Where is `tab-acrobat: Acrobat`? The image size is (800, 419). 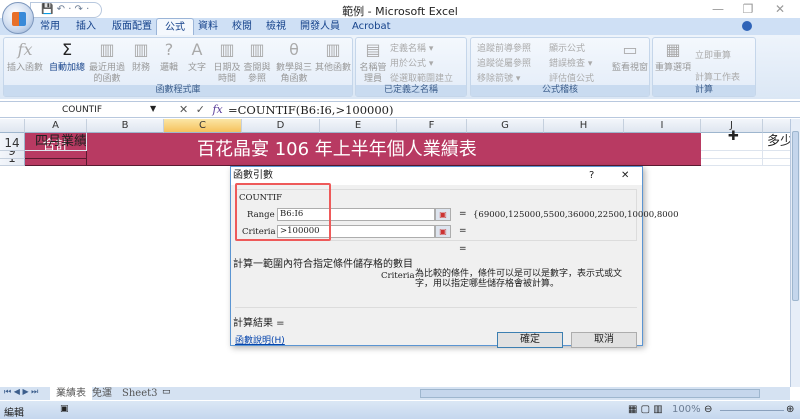
tab-acrobat: Acrobat is located at coordinates (371, 26).